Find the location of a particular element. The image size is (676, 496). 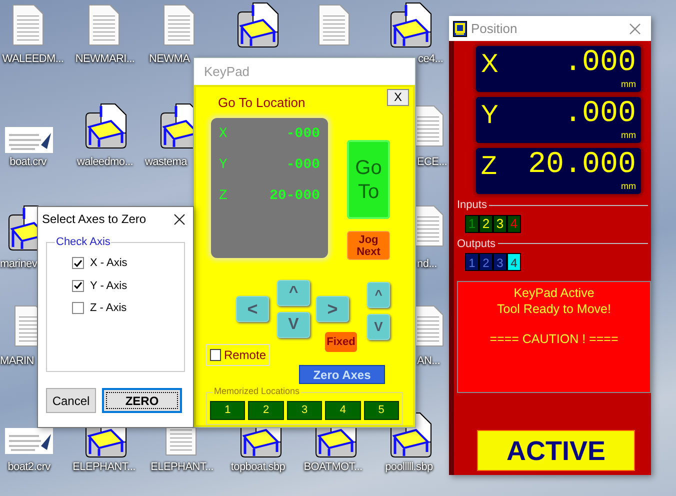

input-indicator: 1 is located at coordinates (472, 223).